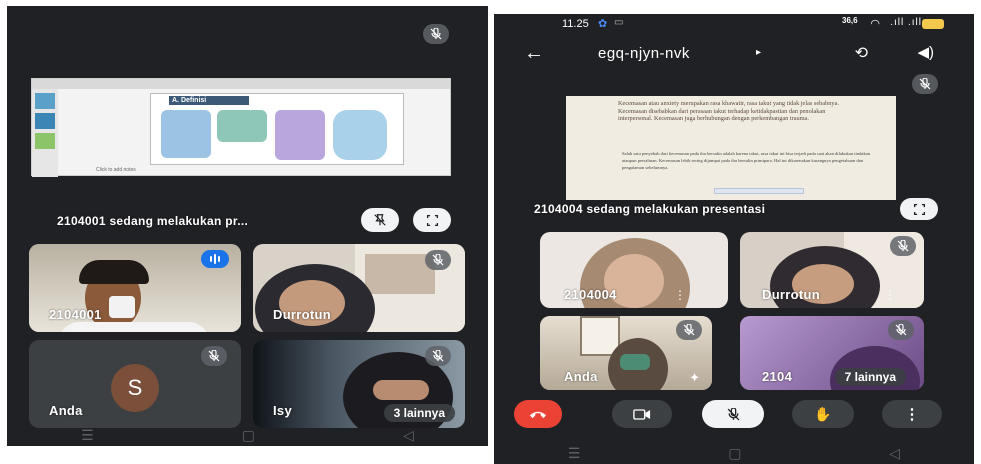  I want to click on status-time: 11.25, so click(575, 24).